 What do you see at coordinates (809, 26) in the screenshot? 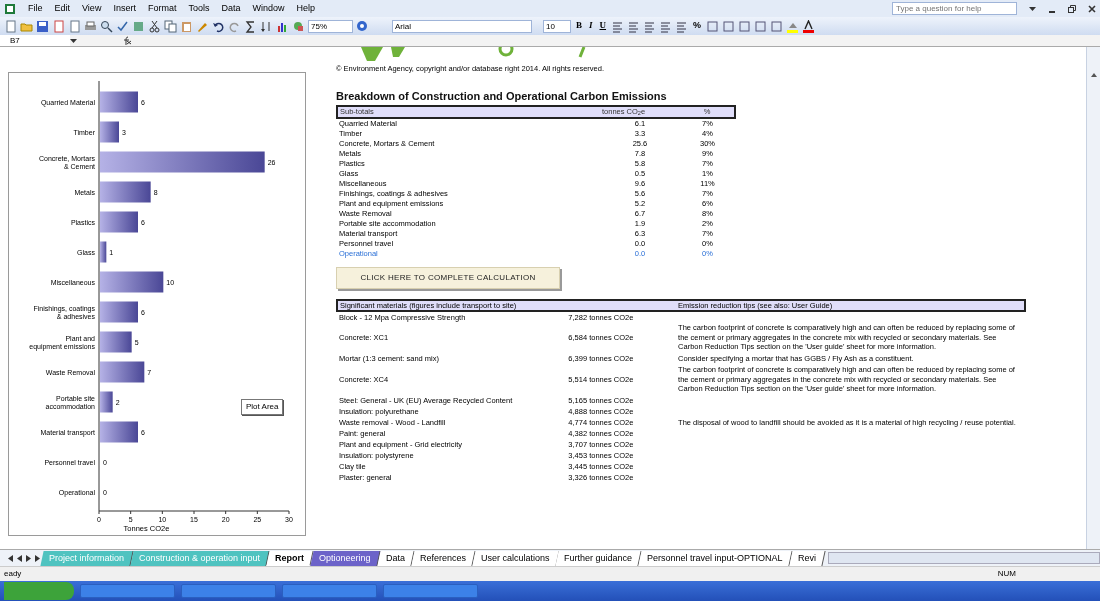
I see `font-color-icon` at bounding box center [809, 26].